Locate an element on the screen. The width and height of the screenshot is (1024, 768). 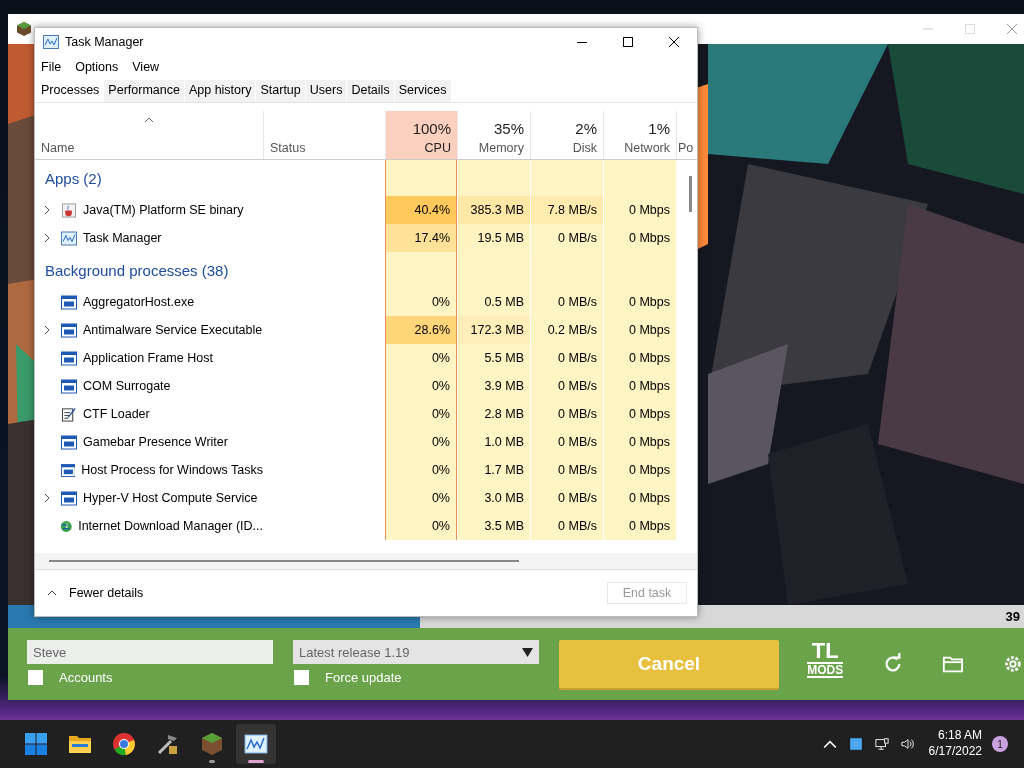
checkbox-label: Force update is located at coordinates (363, 677).